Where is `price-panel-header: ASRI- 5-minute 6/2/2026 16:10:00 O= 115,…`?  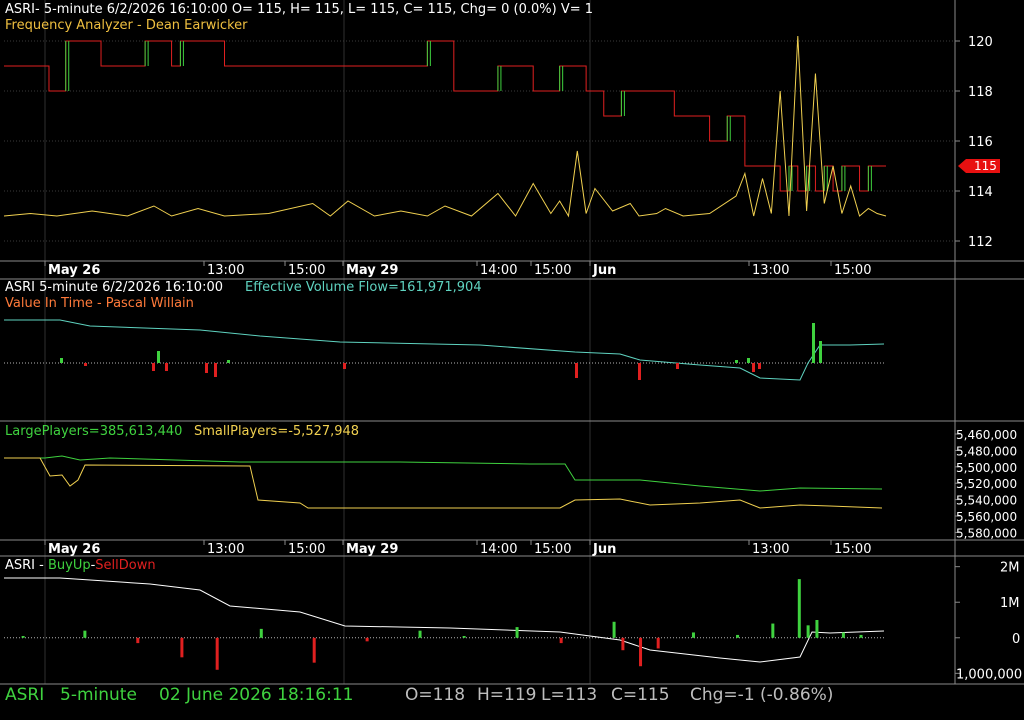
price-panel-header: ASRI- 5-minute 6/2/2026 16:10:00 O= 115,… is located at coordinates (299, 9).